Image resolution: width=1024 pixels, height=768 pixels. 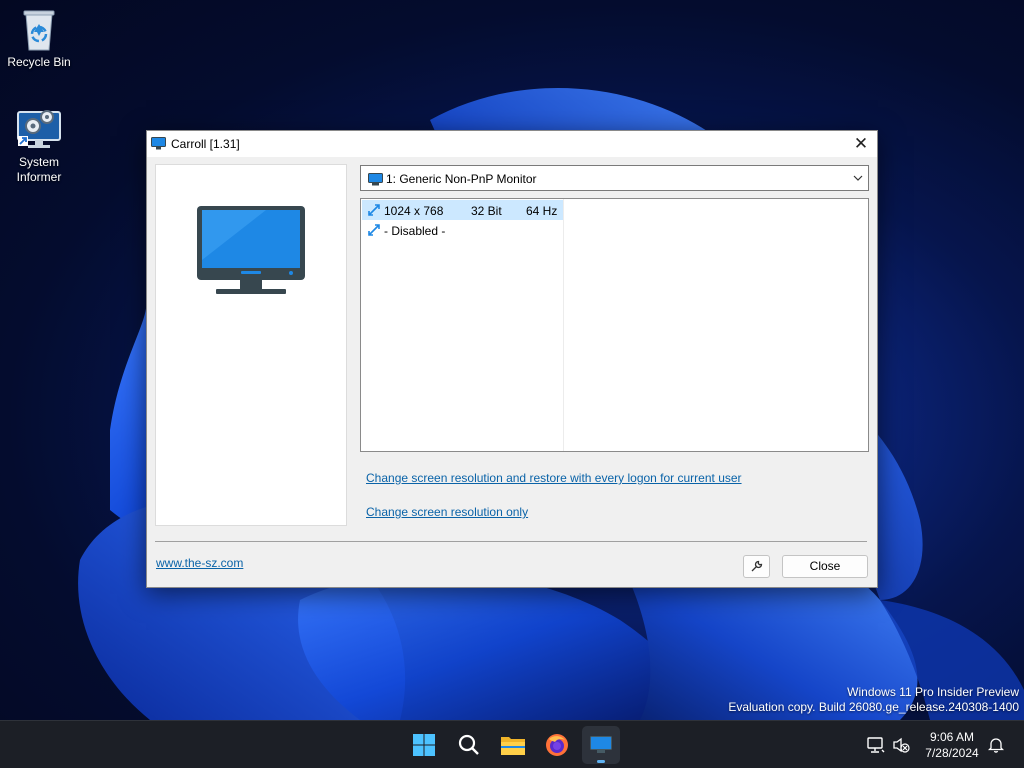 I want to click on desktop-icon-recycle-bin: Recycle Bin, so click(x=39, y=39).